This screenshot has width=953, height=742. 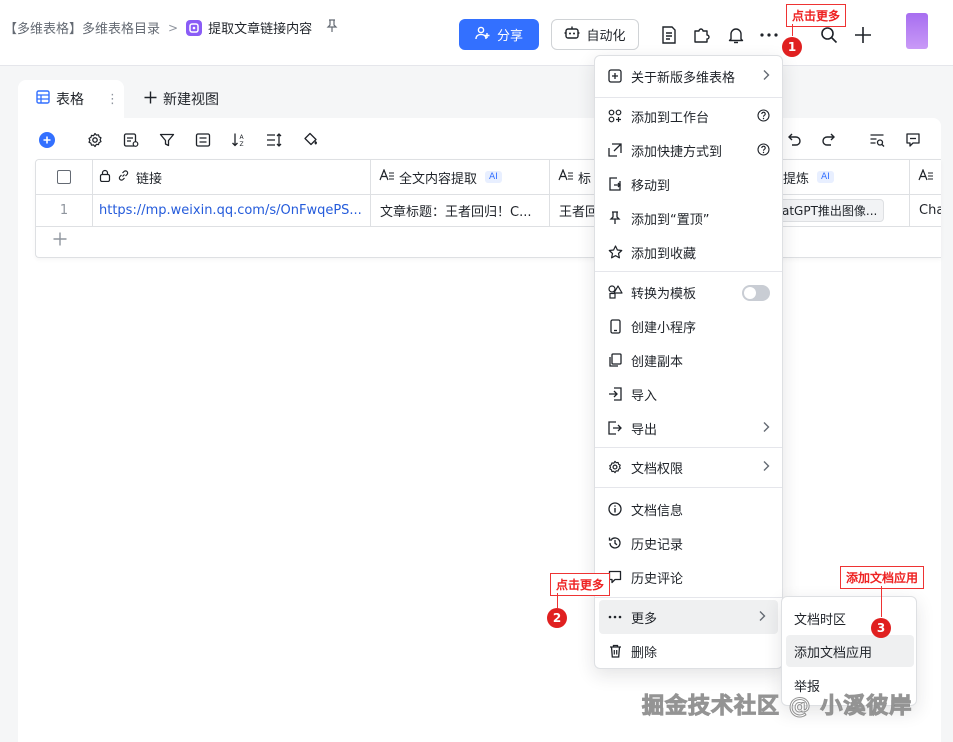 What do you see at coordinates (483, 35) in the screenshot?
I see `share-users-icon` at bounding box center [483, 35].